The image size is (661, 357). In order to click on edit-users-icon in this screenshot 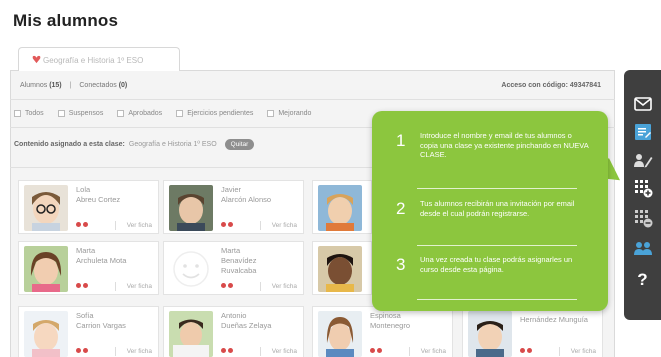, I will do `click(642, 160)`.